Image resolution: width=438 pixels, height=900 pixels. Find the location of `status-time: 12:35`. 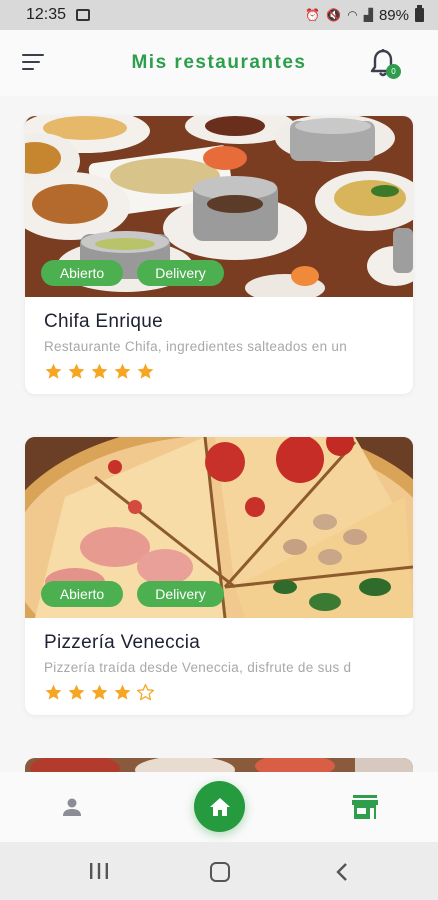

status-time: 12:35 is located at coordinates (46, 14).